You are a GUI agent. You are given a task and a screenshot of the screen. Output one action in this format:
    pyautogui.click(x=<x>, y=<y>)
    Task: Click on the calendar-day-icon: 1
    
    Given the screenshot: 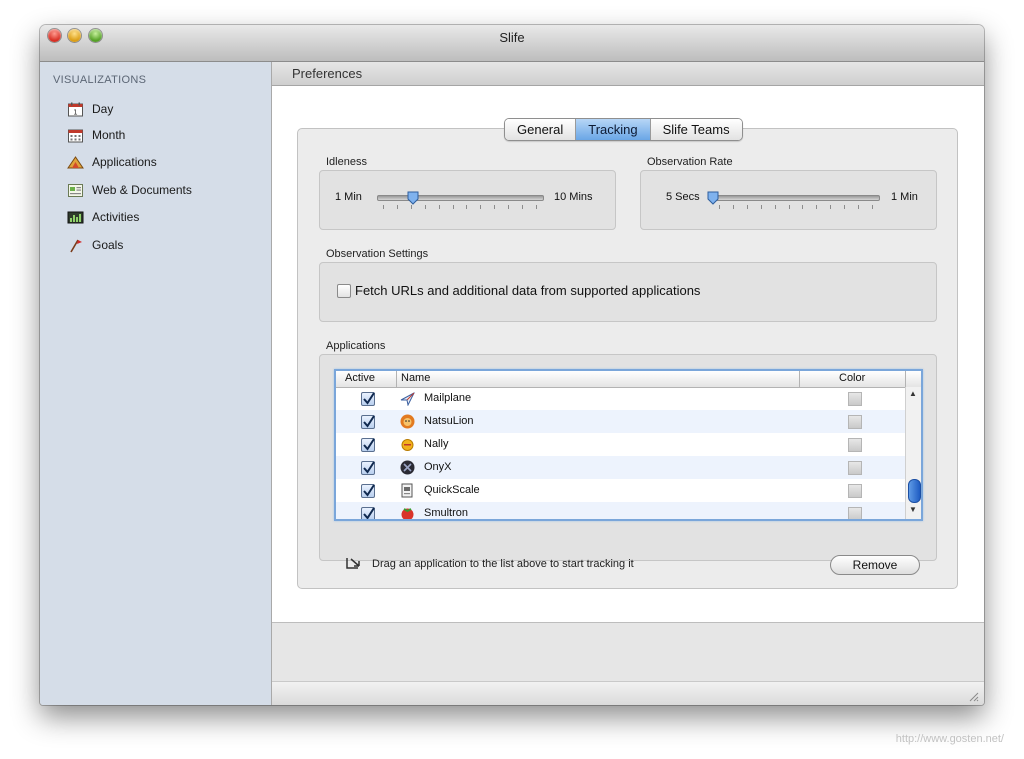 What is the action you would take?
    pyautogui.click(x=75, y=109)
    